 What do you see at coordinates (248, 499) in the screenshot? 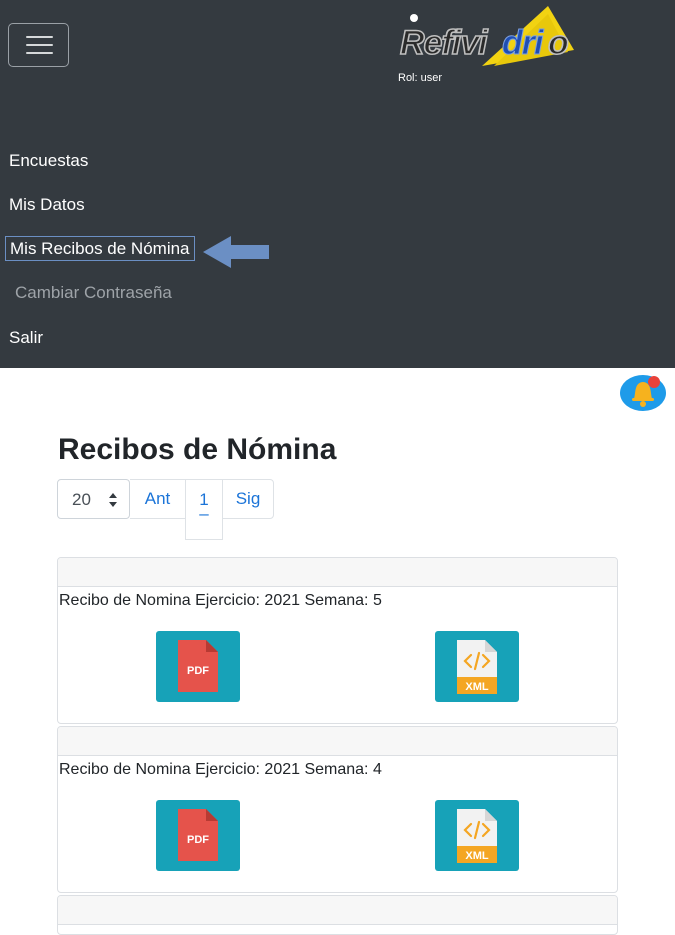
I see `pagination-next-button: Sig` at bounding box center [248, 499].